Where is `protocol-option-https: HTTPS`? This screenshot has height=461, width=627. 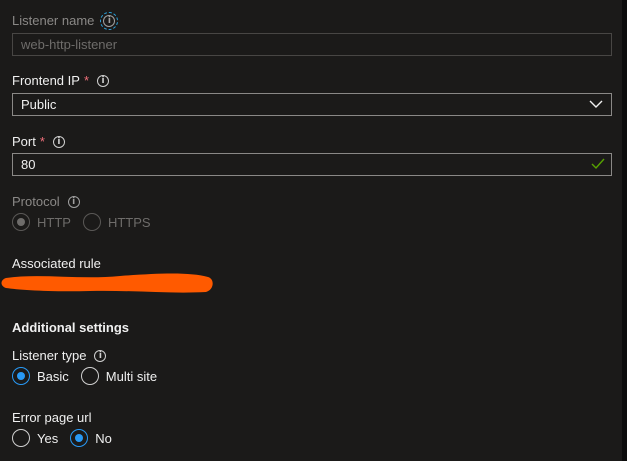 protocol-option-https: HTTPS is located at coordinates (116, 222).